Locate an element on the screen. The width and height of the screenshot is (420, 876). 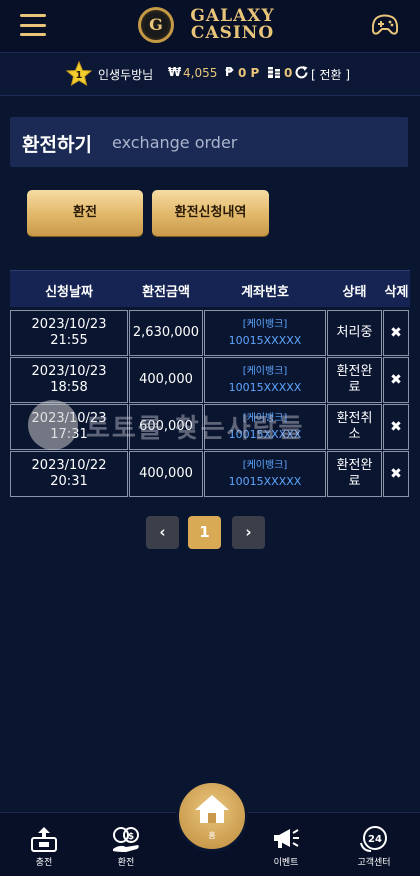
nav-home-label: 홈 is located at coordinates (212, 835).